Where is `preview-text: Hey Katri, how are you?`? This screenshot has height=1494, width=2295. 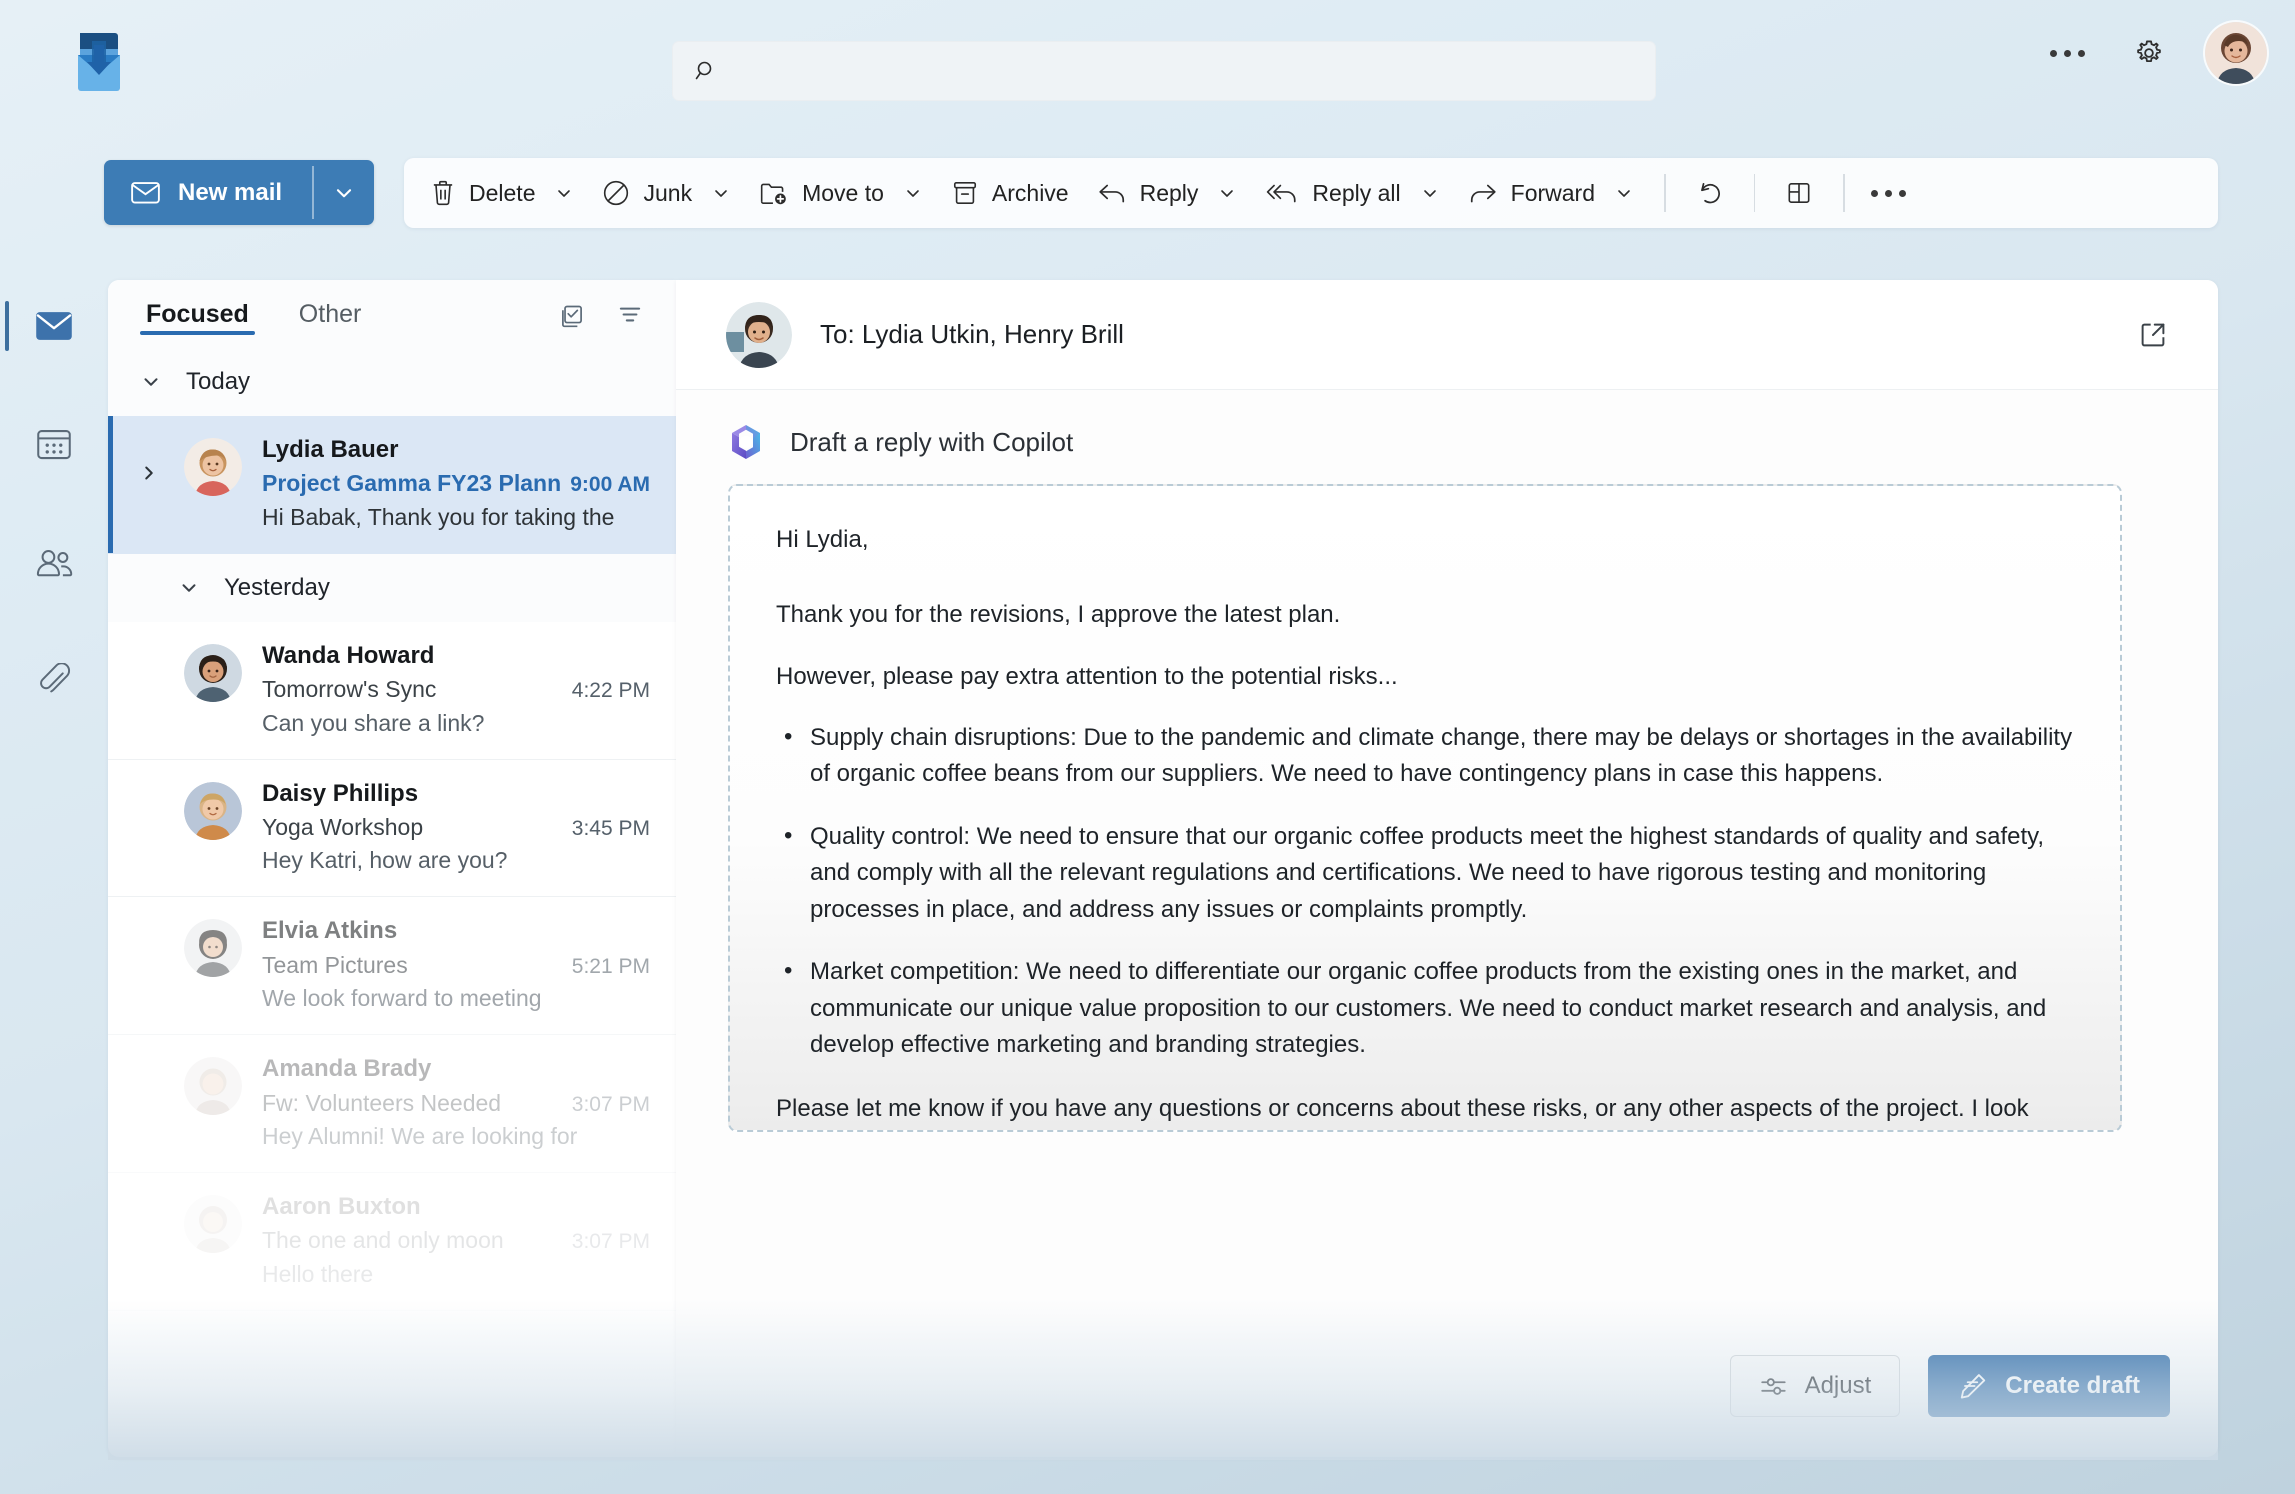 preview-text: Hey Katri, how are you? is located at coordinates (385, 860).